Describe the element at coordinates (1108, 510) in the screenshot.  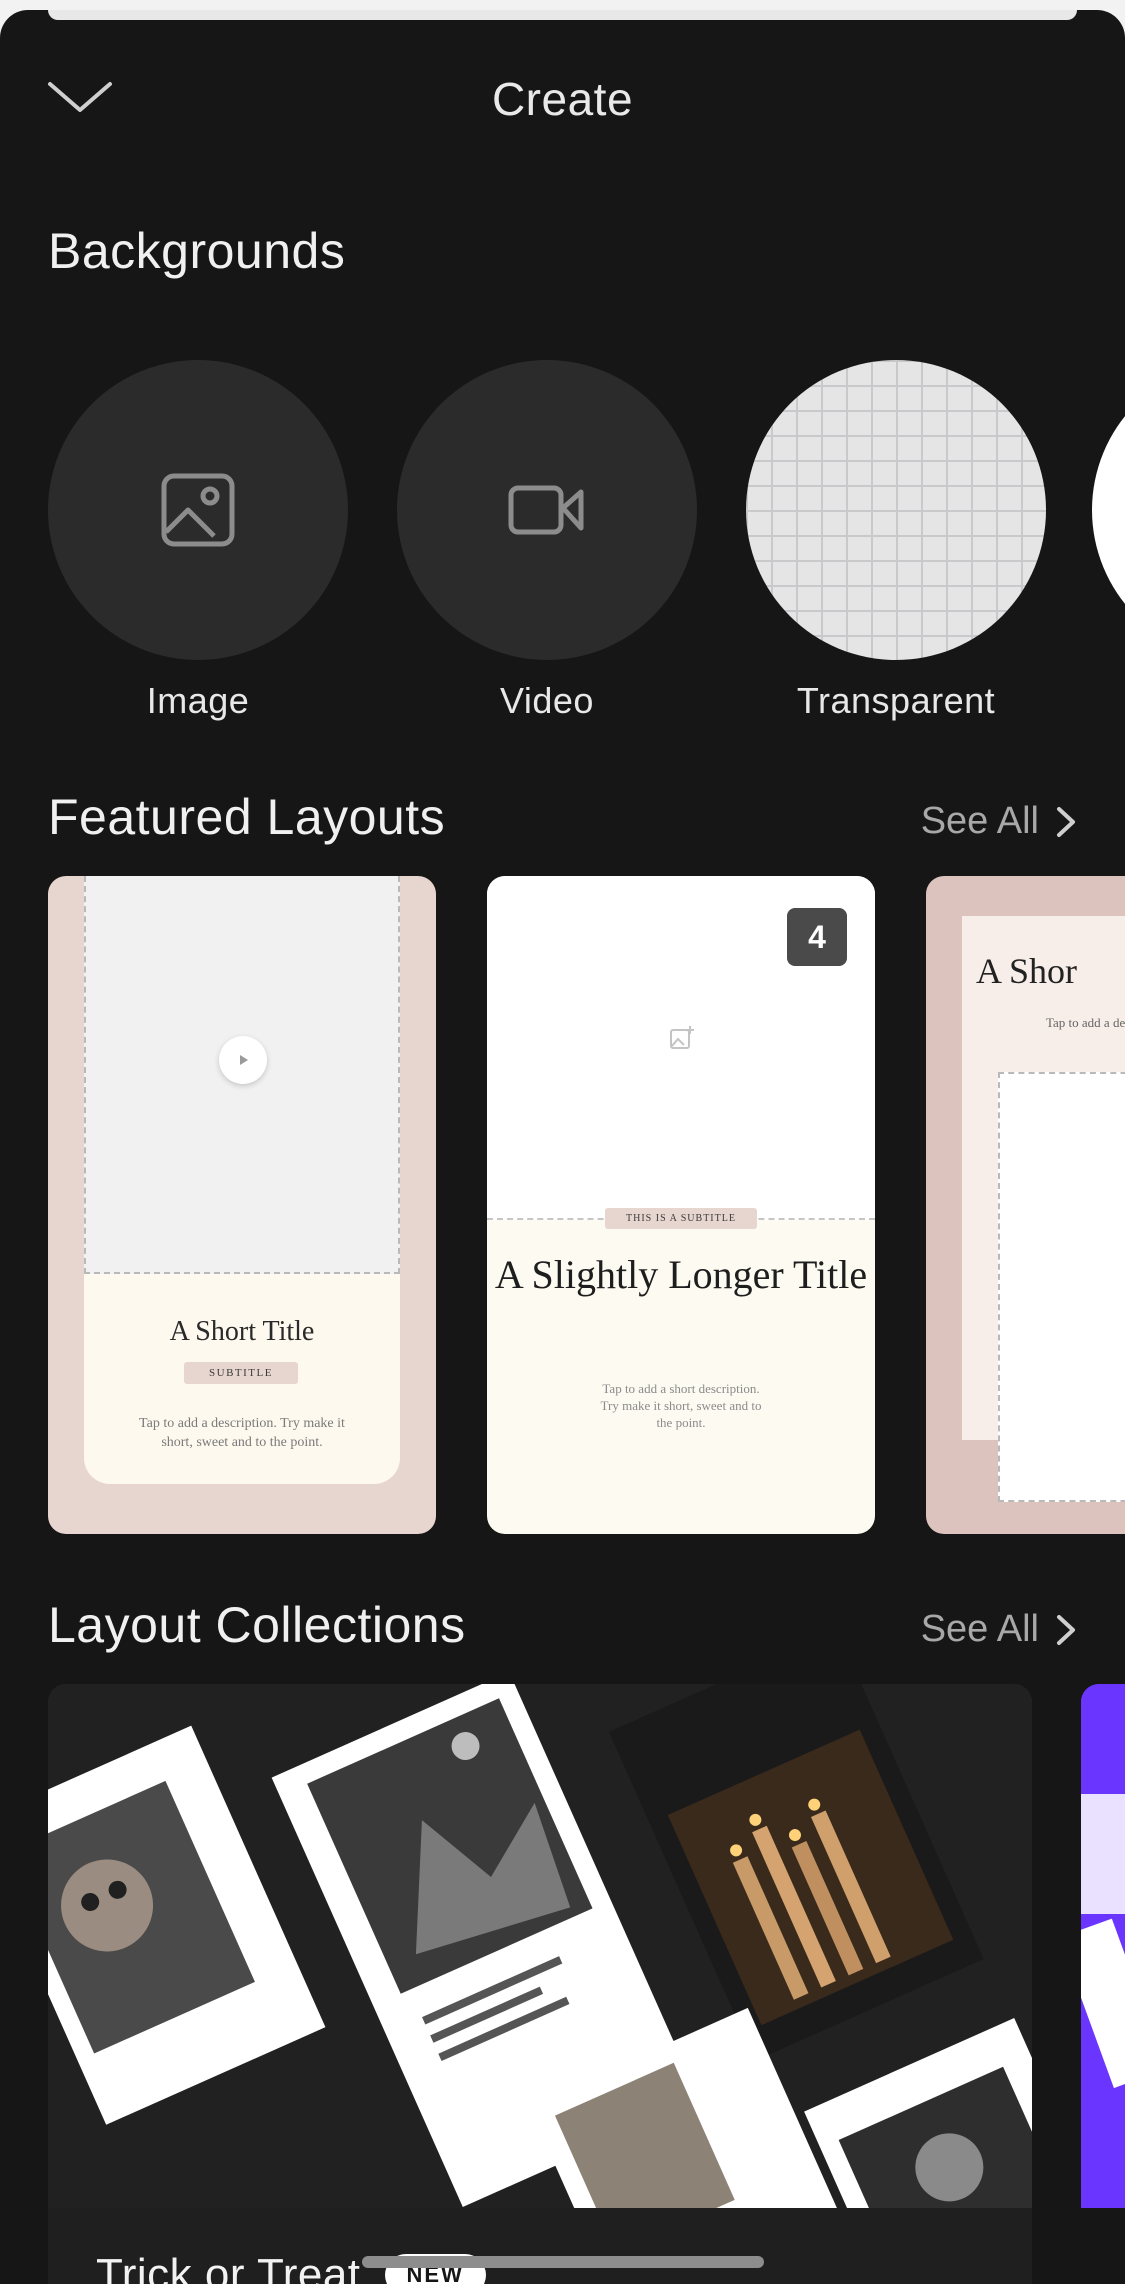
I see `background-color-option-partial` at that location.